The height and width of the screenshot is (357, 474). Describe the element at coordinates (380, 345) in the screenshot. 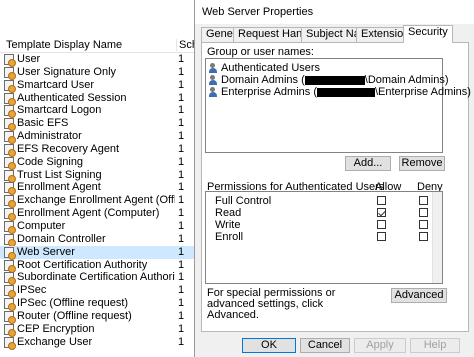

I see `apply-button: Apply` at that location.